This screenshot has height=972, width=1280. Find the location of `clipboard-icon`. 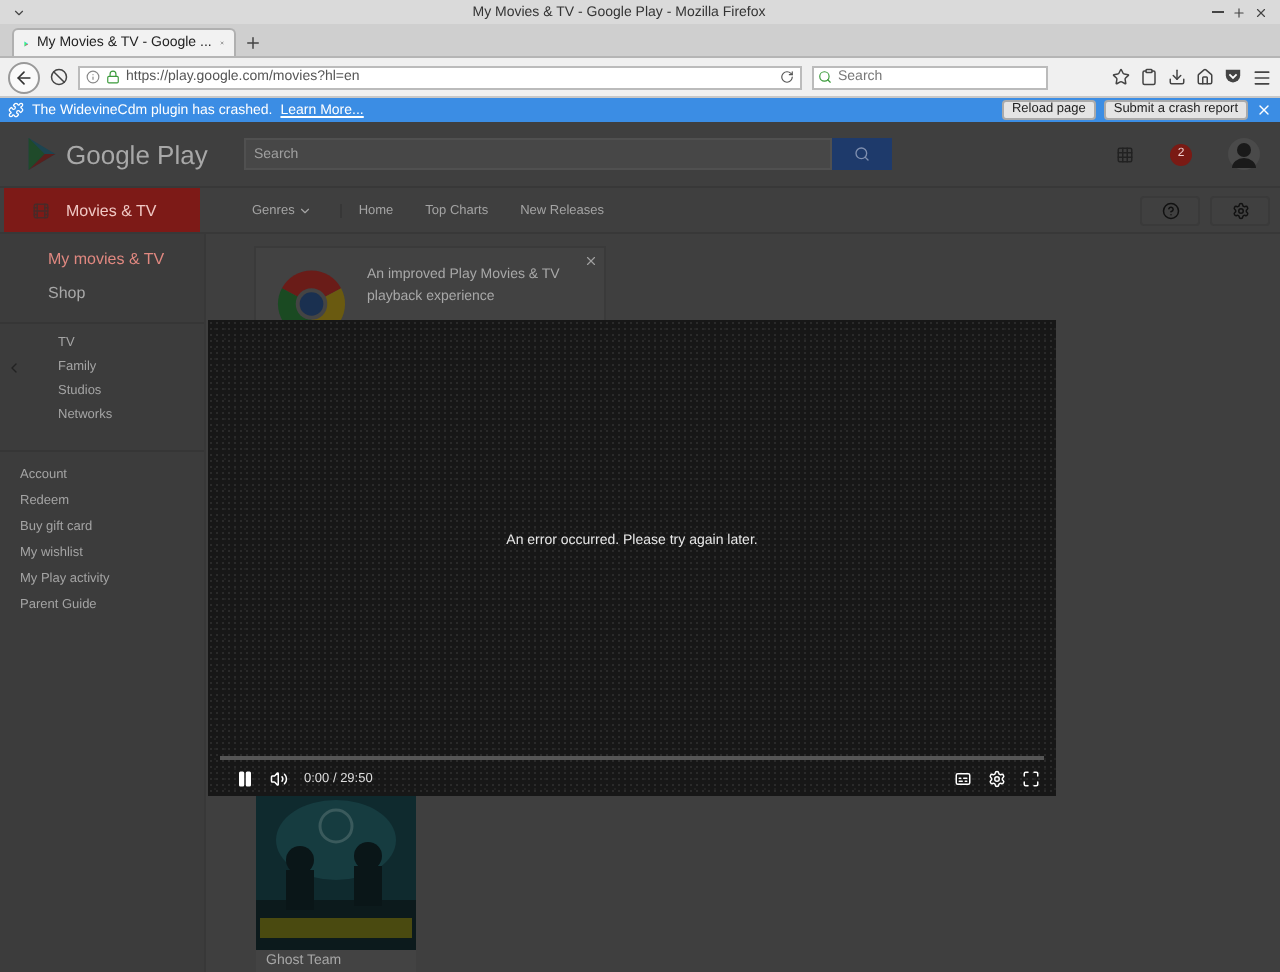

clipboard-icon is located at coordinates (1149, 77).